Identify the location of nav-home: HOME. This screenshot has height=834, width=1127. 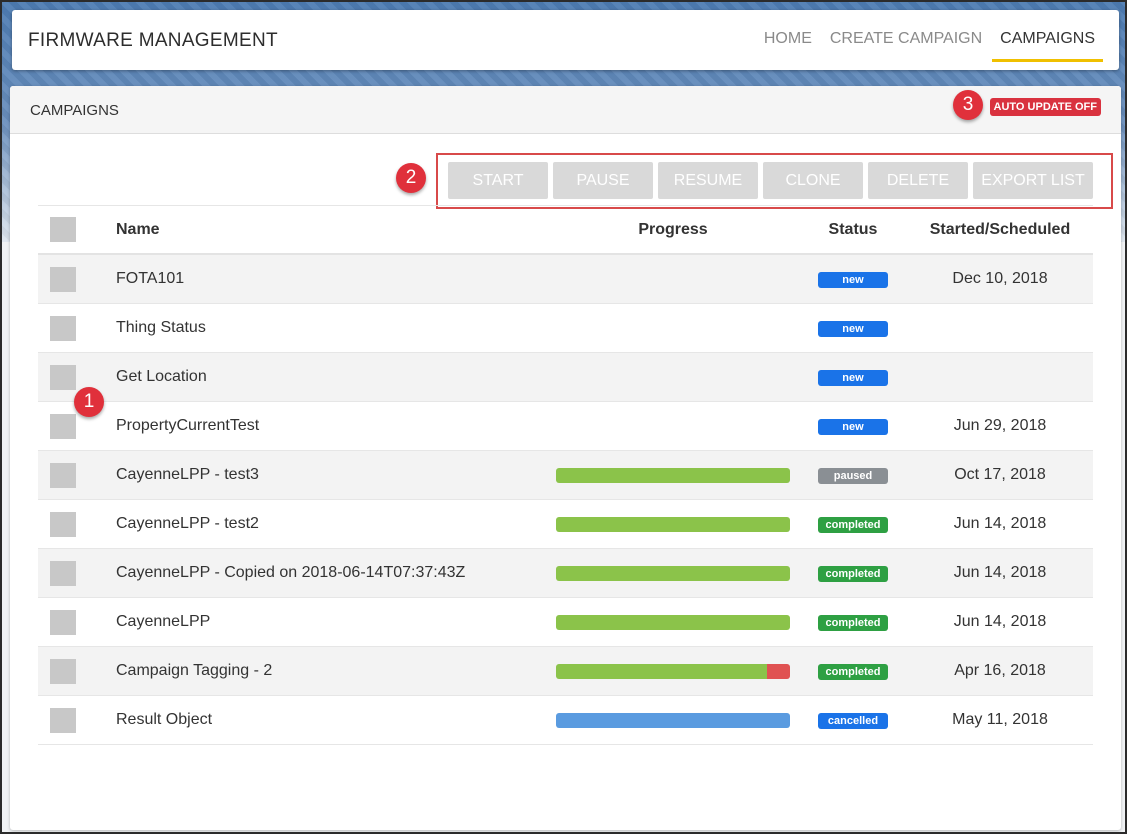
(788, 40).